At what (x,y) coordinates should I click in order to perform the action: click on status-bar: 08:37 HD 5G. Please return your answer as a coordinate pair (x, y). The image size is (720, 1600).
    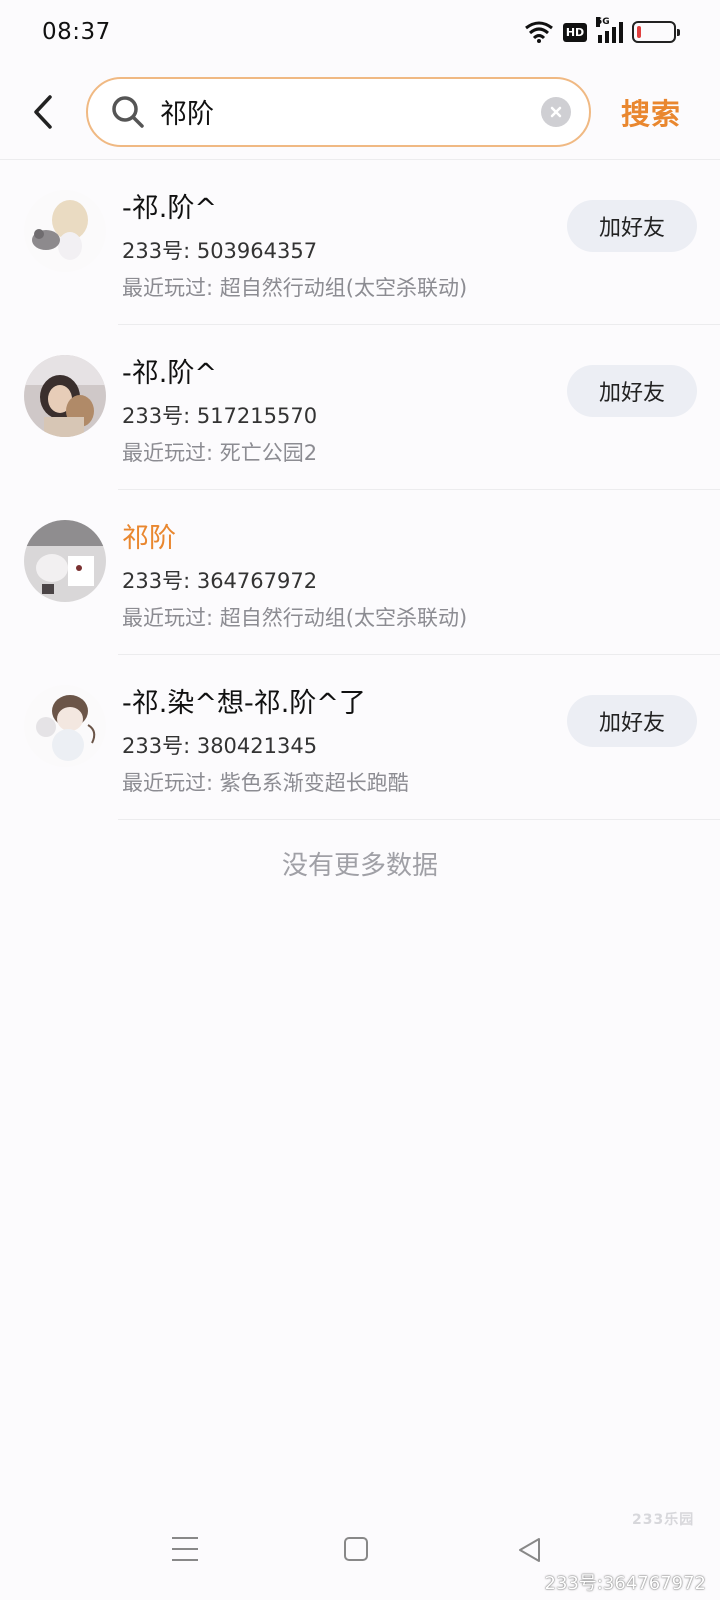
    Looking at the image, I should click on (360, 32).